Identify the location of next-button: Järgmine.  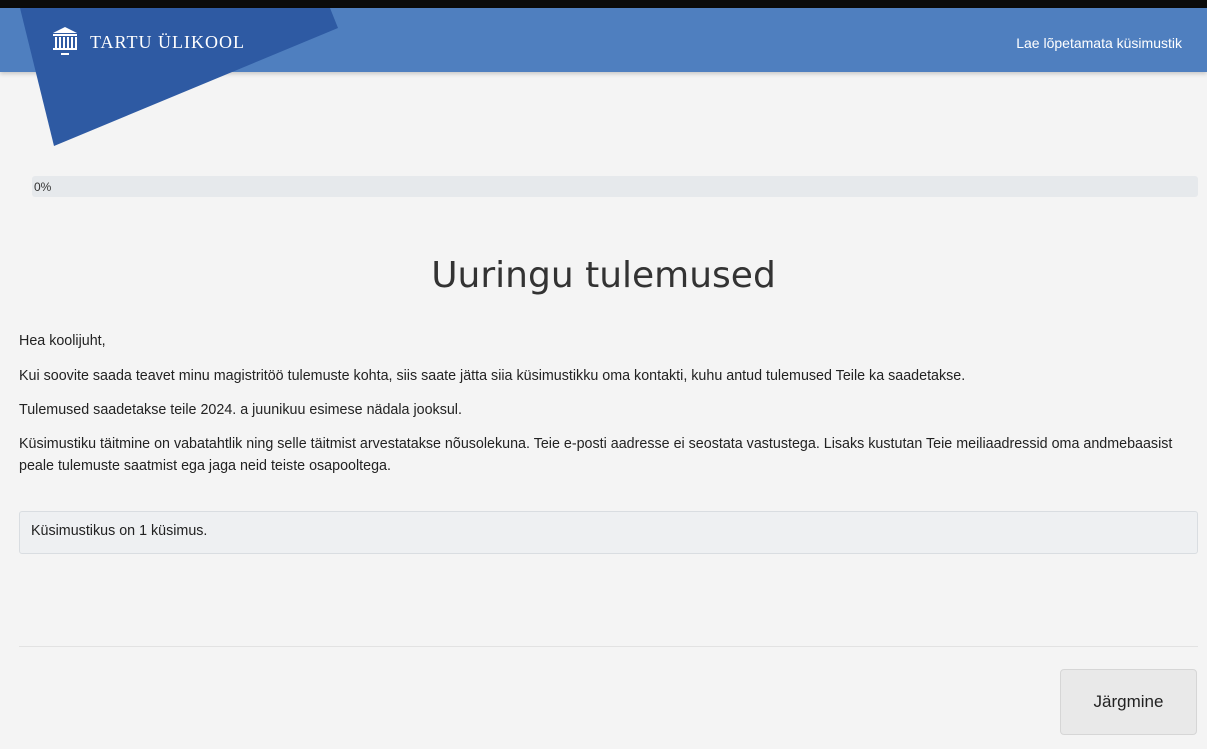
(1128, 702).